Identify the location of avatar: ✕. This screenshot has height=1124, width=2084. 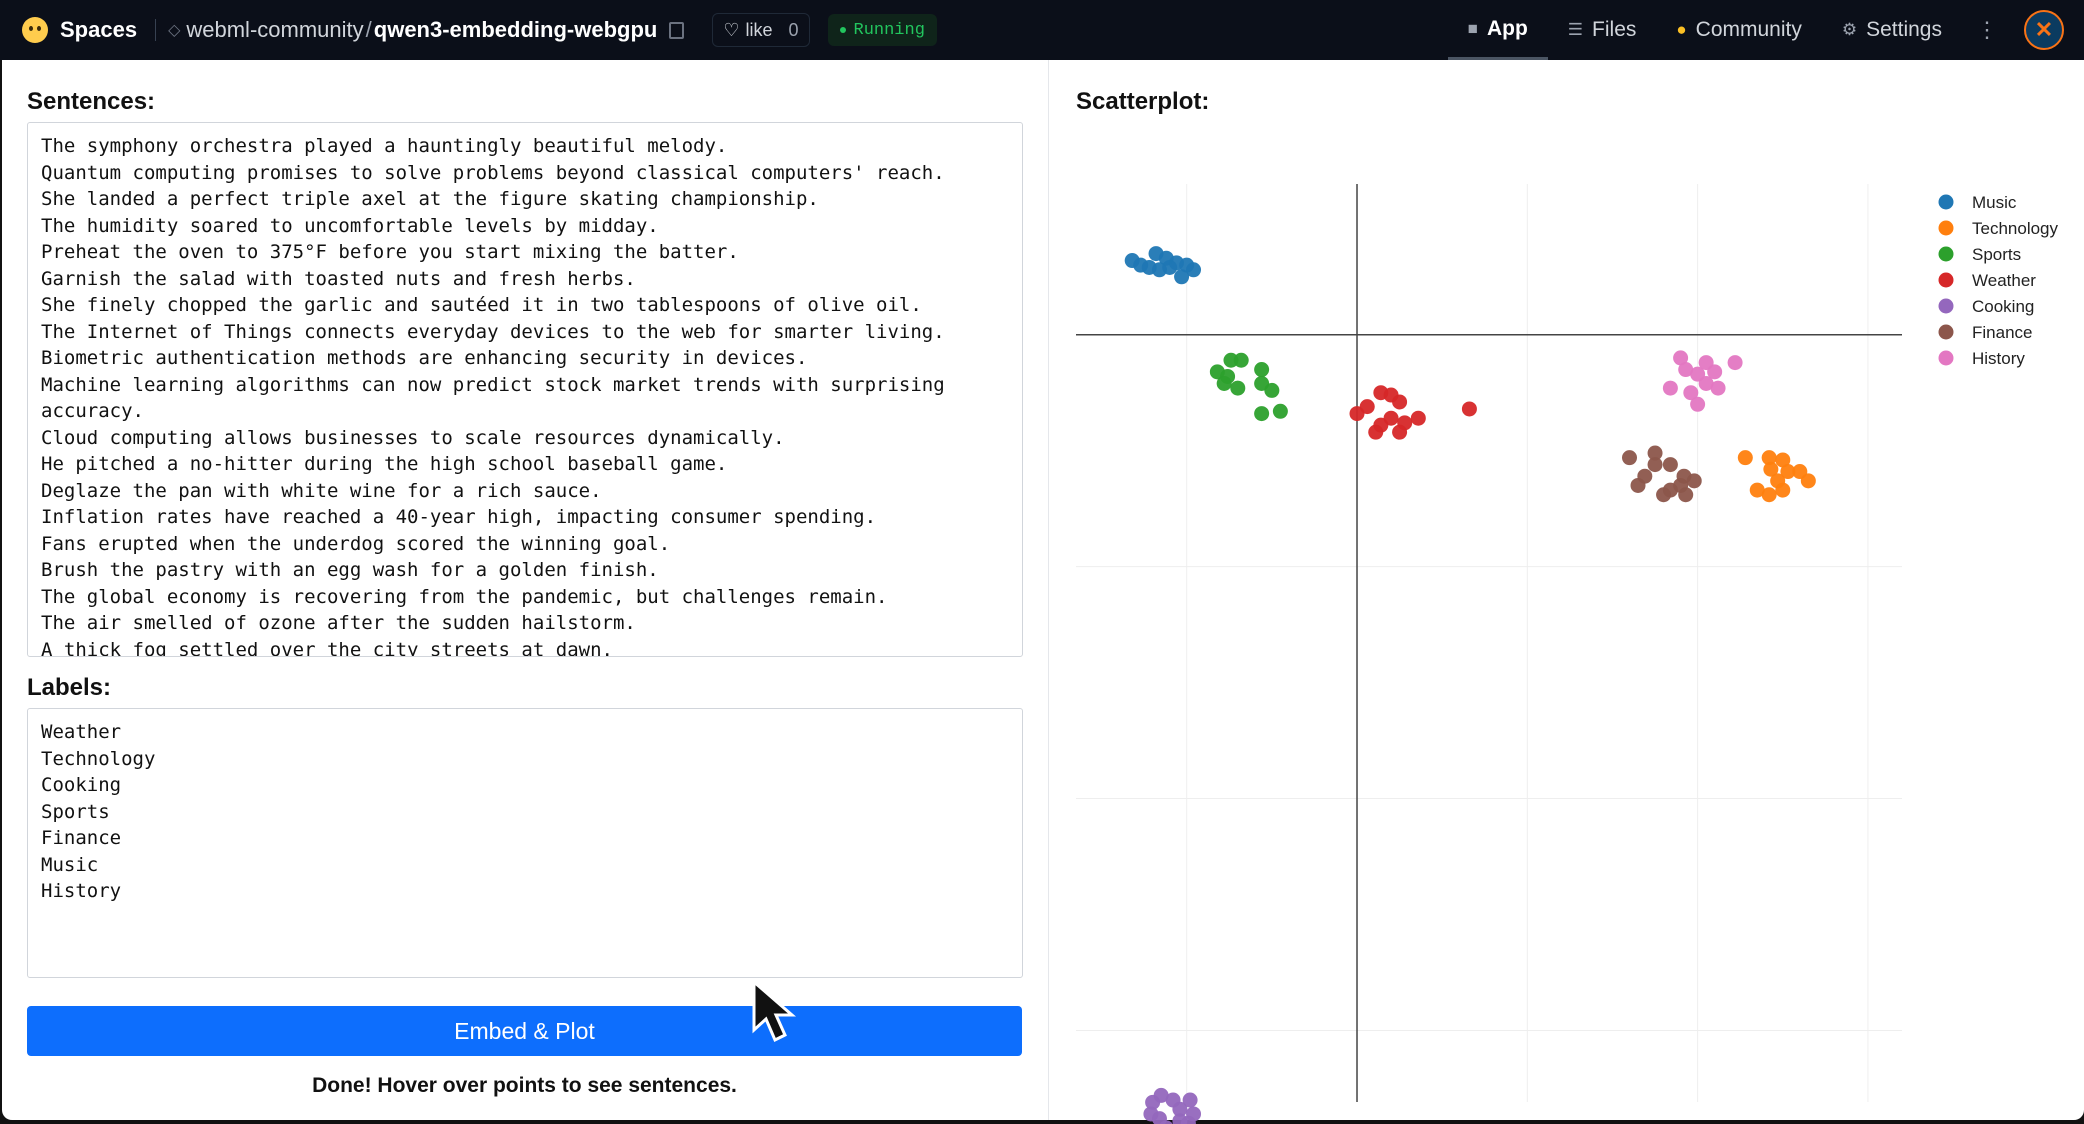
(2044, 30).